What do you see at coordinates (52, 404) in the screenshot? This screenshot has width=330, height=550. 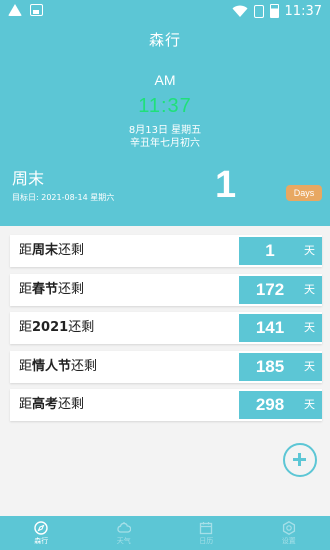 I see `event-label: 距高考还剩` at bounding box center [52, 404].